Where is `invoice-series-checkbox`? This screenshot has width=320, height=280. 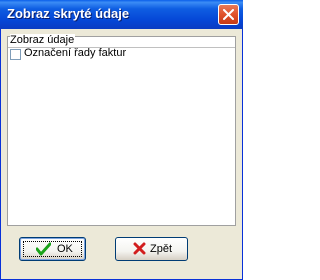
invoice-series-checkbox is located at coordinates (15, 54).